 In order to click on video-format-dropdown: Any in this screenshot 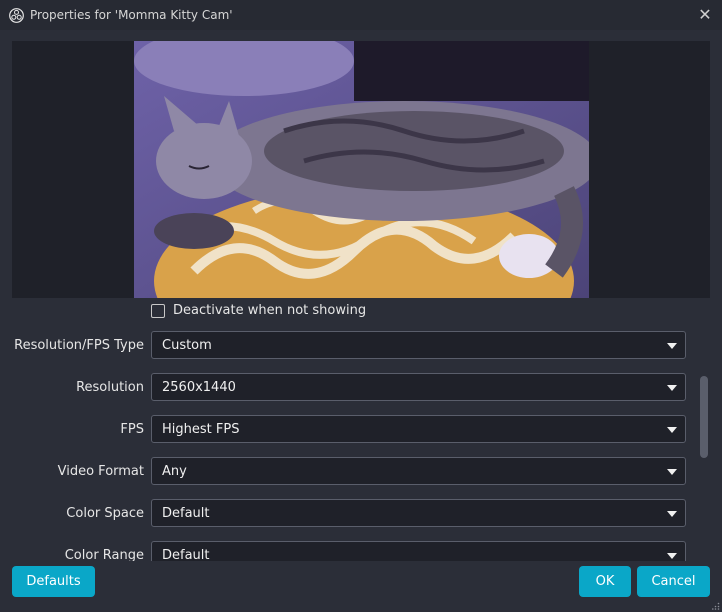, I will do `click(418, 471)`.